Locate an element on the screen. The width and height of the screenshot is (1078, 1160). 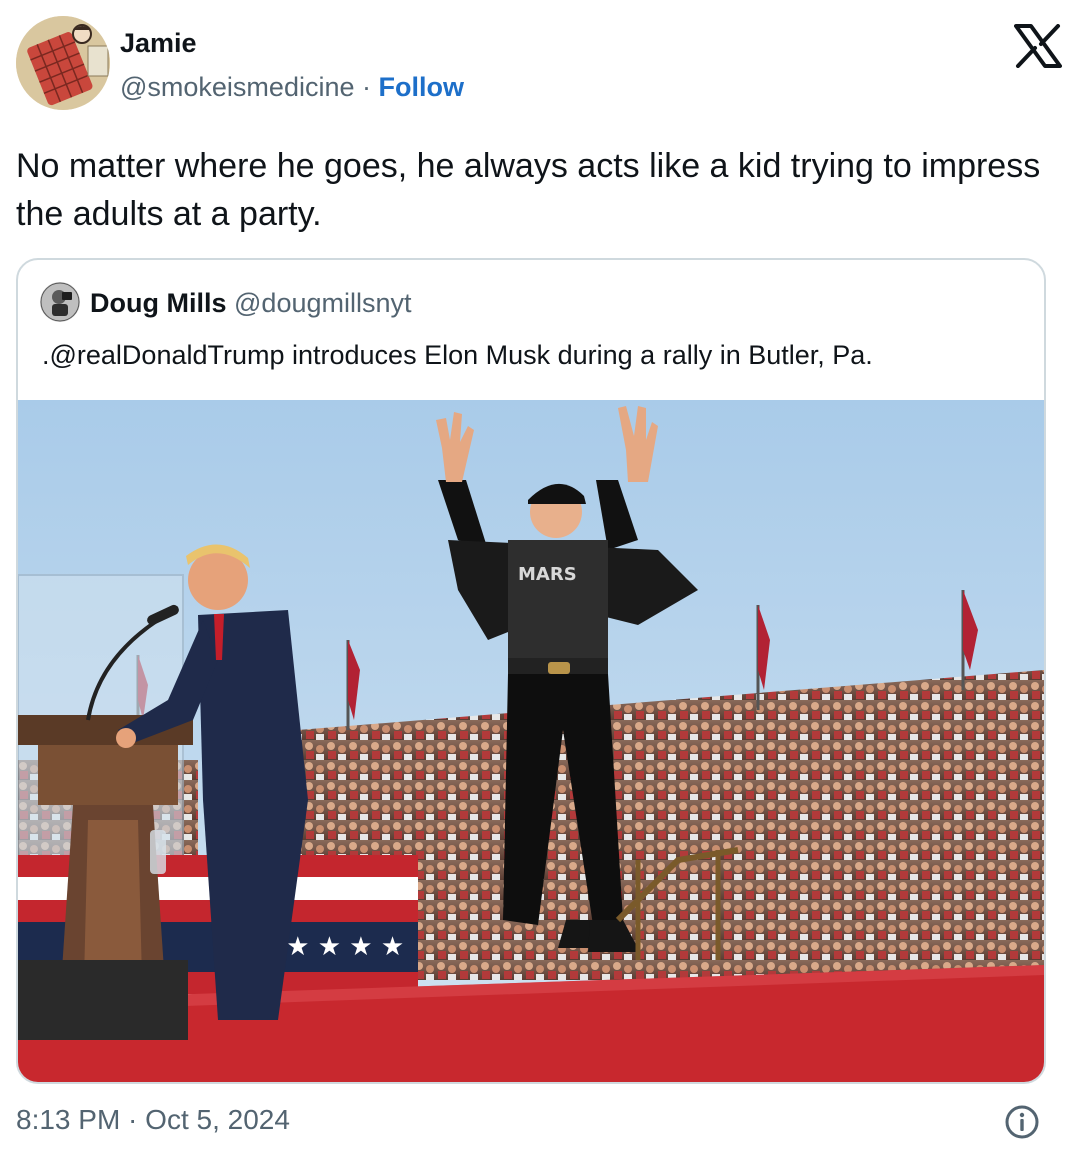
author-avatar is located at coordinates (63, 63).